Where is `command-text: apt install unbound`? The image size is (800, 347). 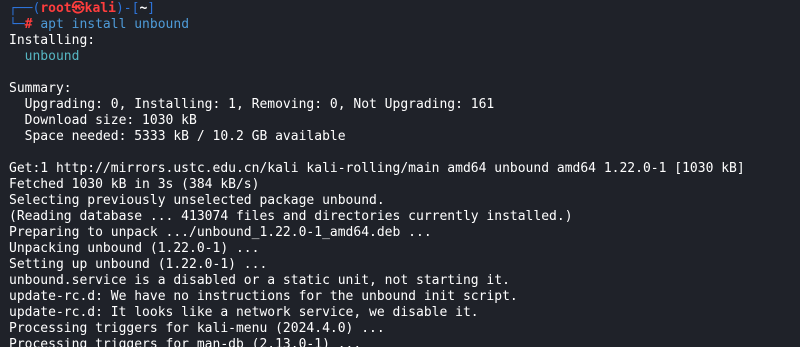
command-text: apt install unbound is located at coordinates (115, 24).